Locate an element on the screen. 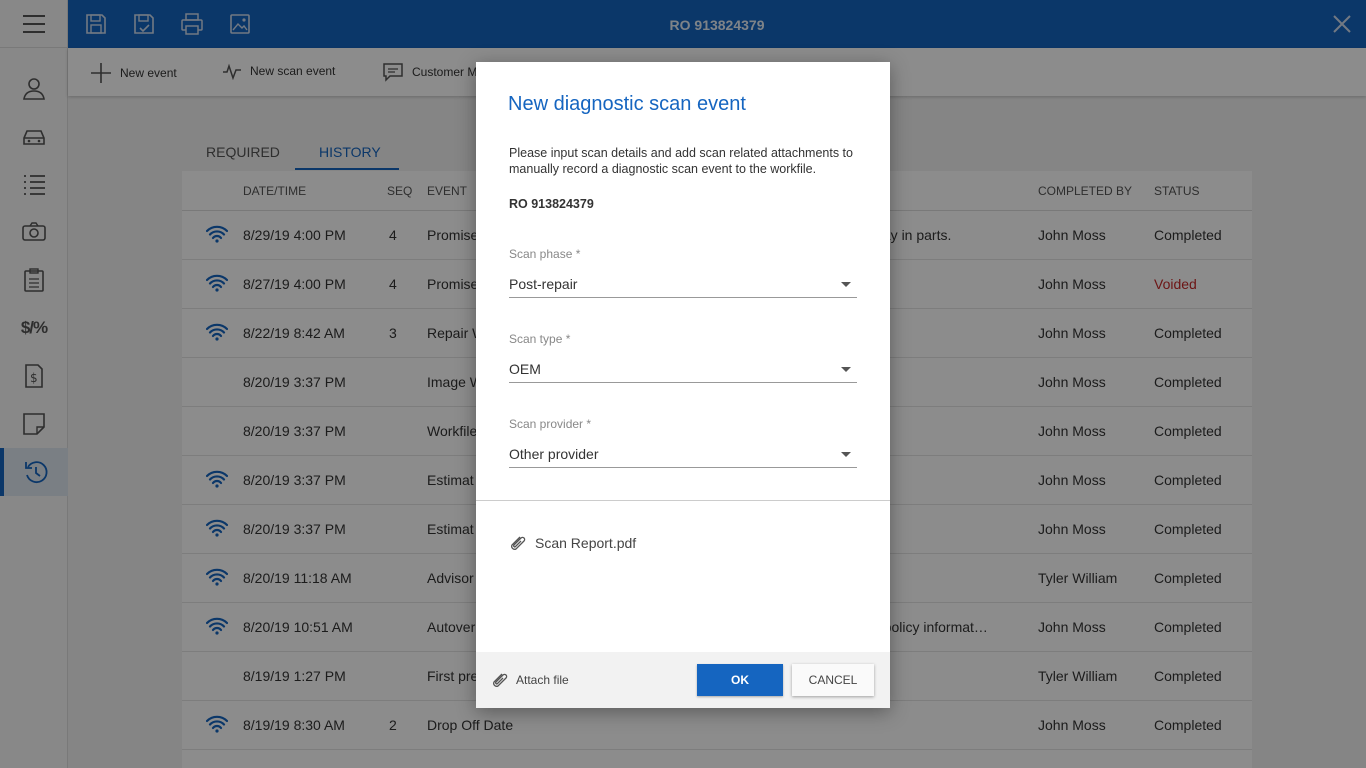  scan-phase-select: Post-repair is located at coordinates (683, 284).